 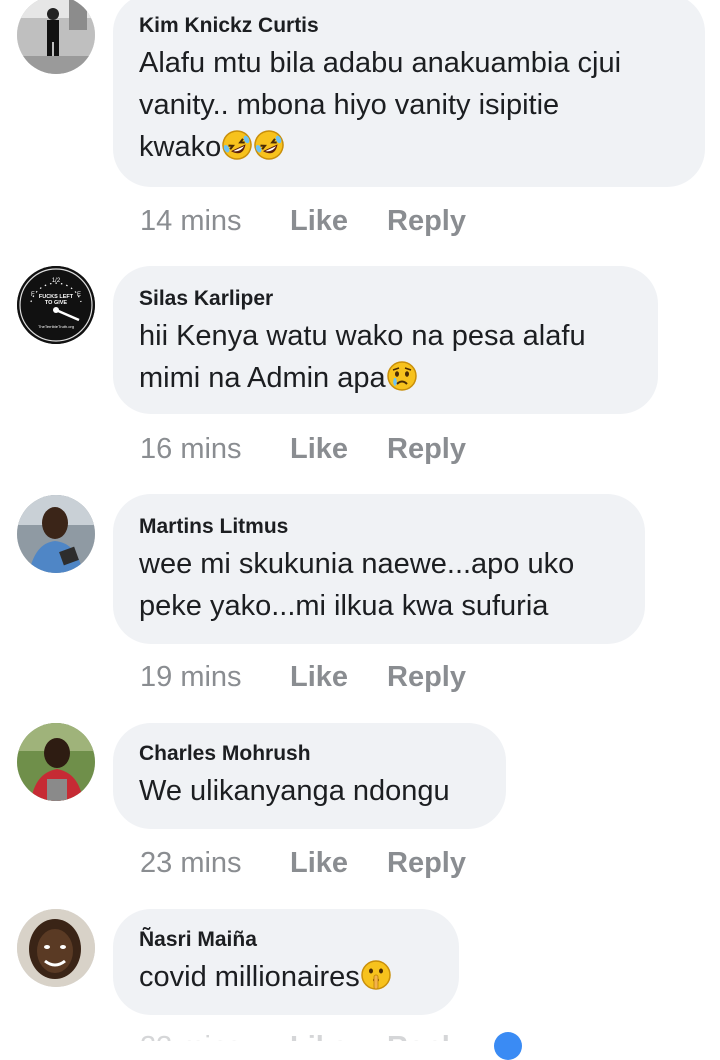 What do you see at coordinates (56, 326) in the screenshot?
I see `gauge-site-label: TheTerribleTruth.org` at bounding box center [56, 326].